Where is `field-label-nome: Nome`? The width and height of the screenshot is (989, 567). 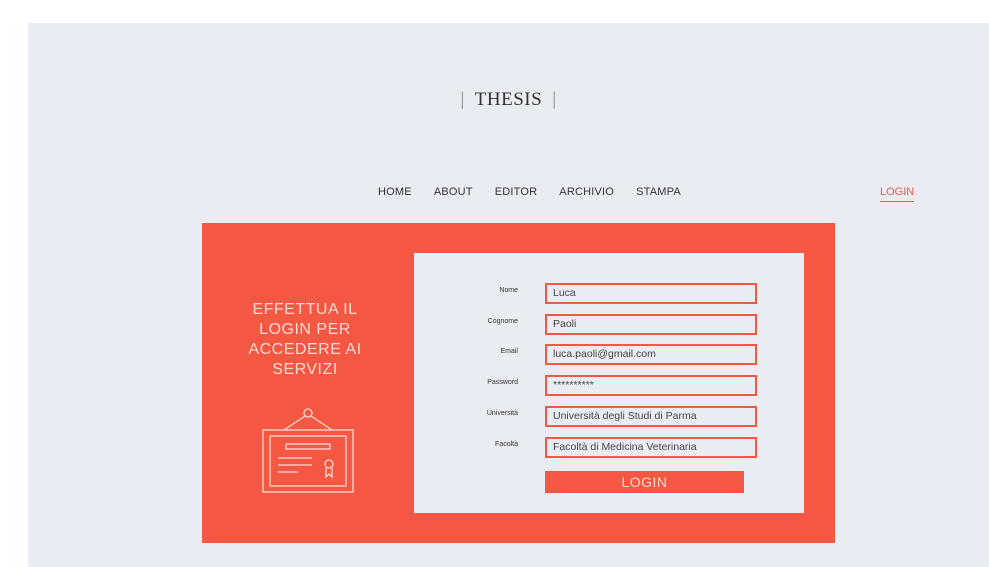 field-label-nome: Nome is located at coordinates (508, 290).